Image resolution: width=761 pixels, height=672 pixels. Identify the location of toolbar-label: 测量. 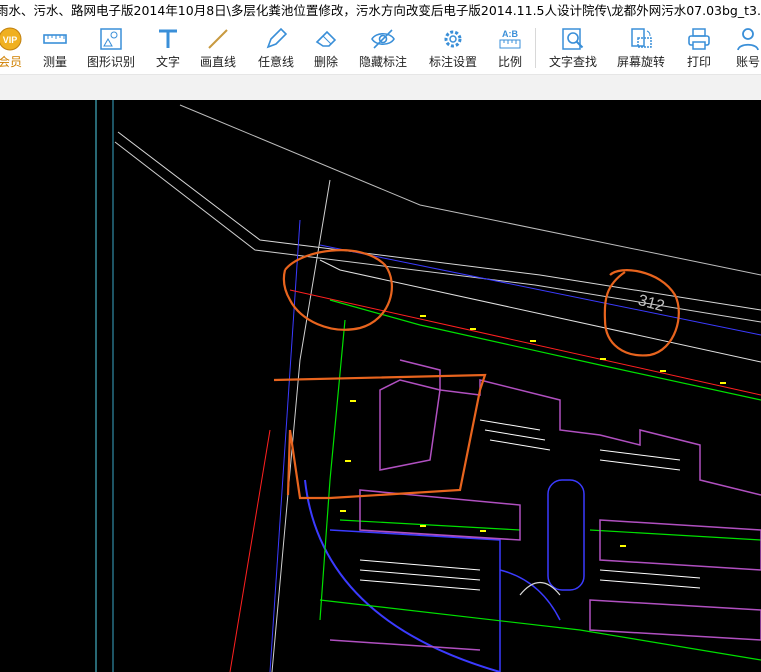
(54, 62).